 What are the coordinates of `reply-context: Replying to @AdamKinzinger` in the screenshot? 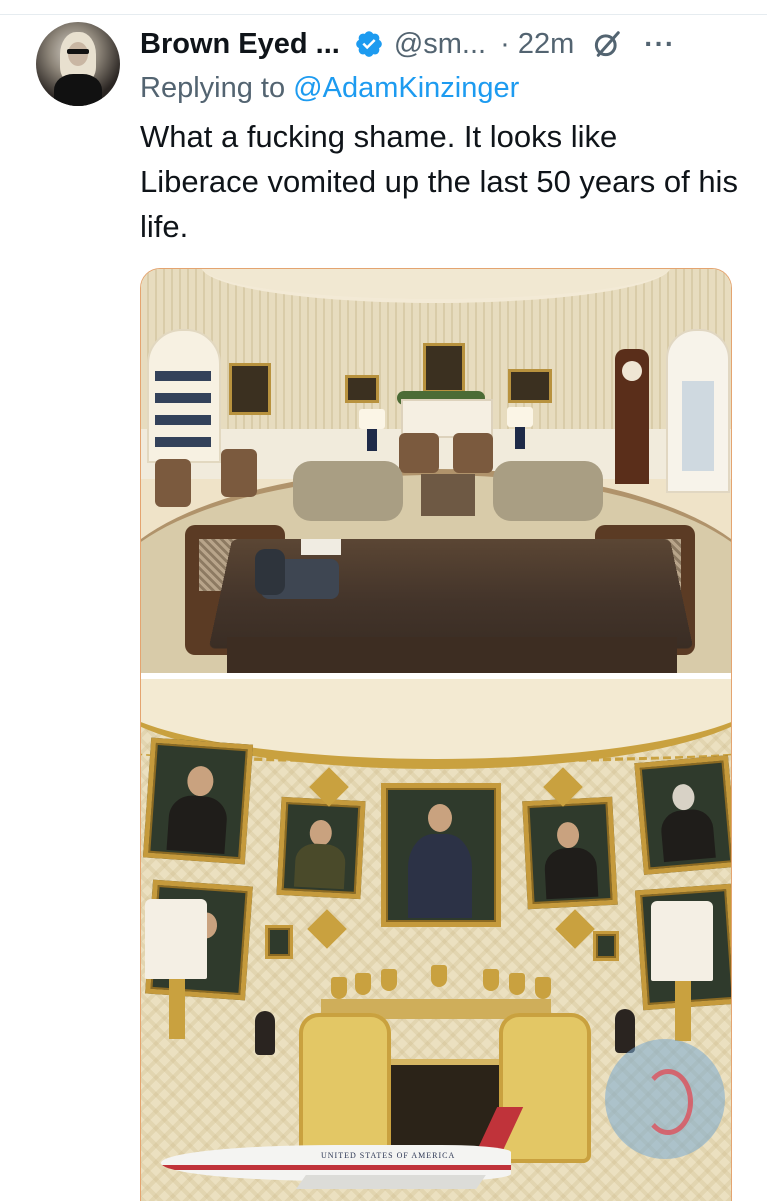 It's located at (329, 88).